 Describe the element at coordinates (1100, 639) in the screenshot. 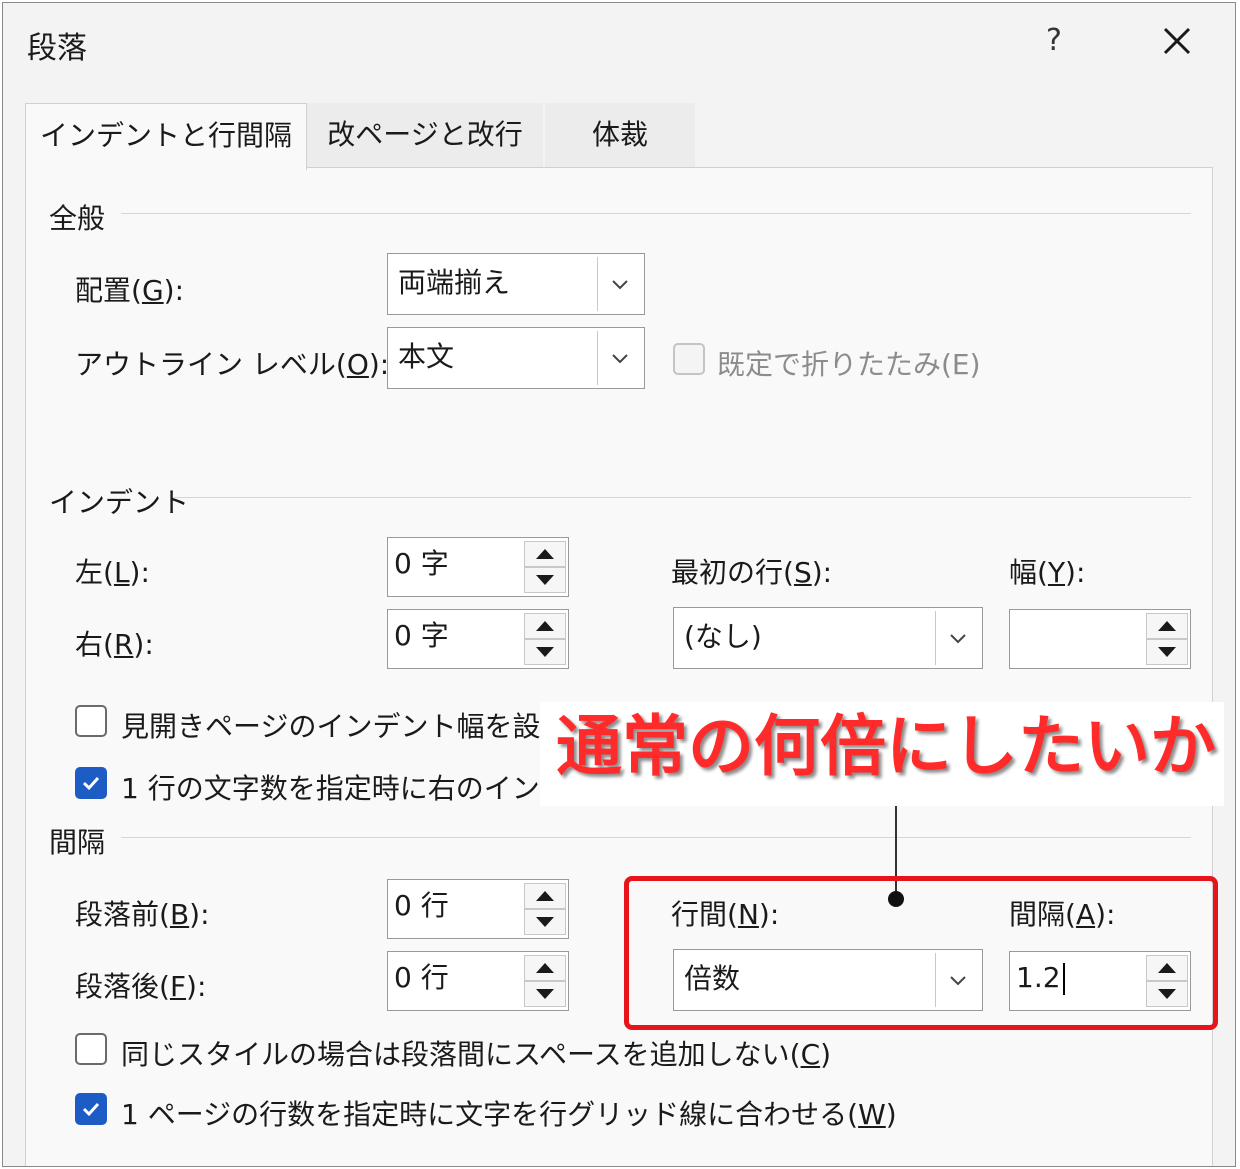

I see `indent-width-spinner` at that location.